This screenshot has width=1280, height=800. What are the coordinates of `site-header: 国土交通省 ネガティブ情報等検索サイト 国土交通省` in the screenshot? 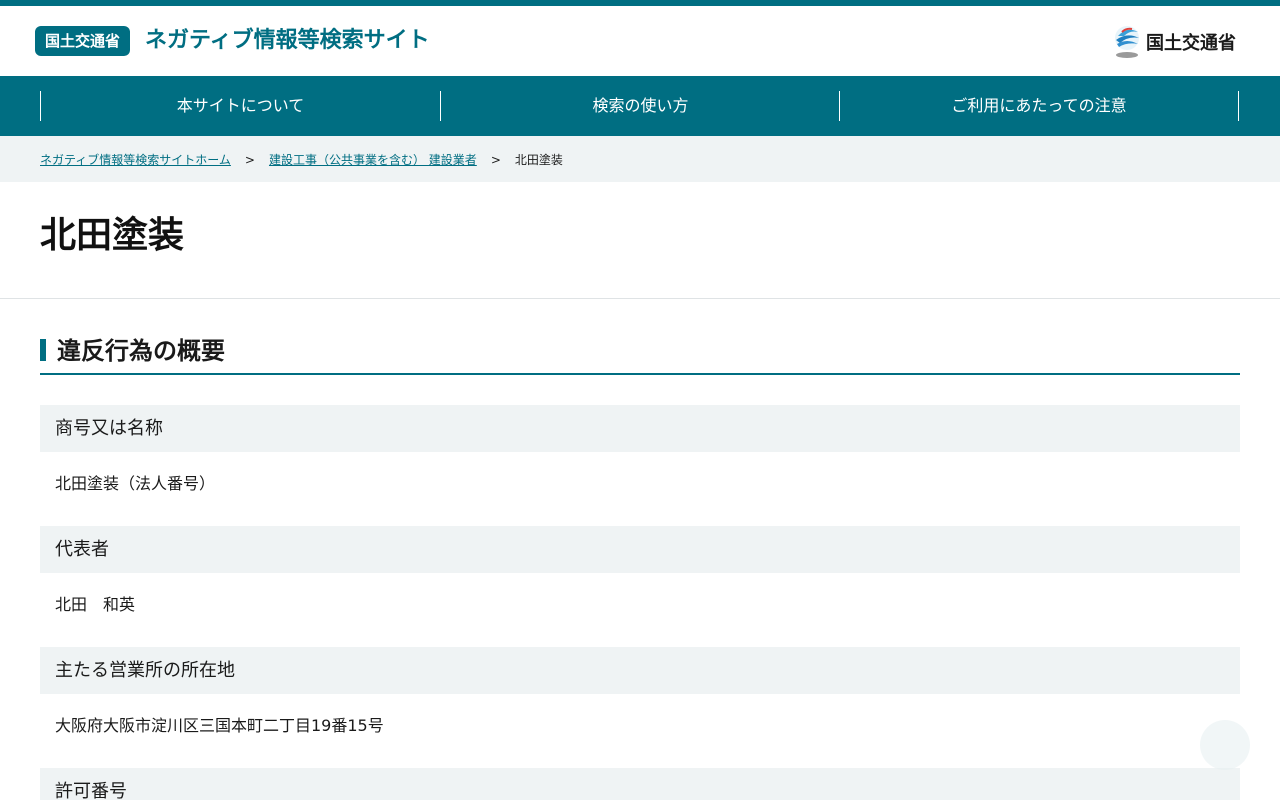 It's located at (640, 41).